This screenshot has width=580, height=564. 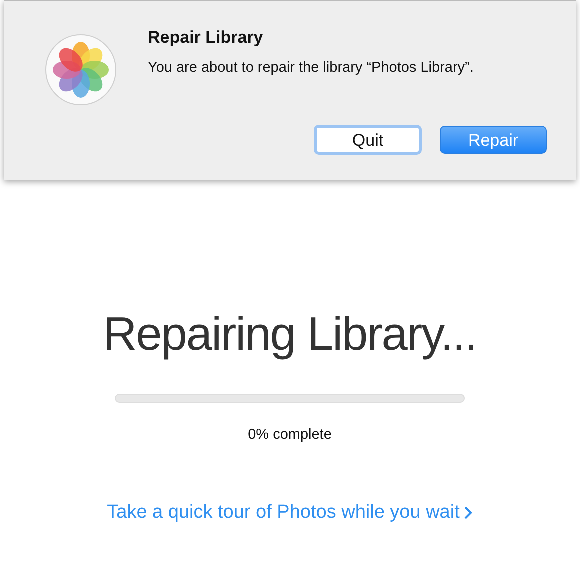 What do you see at coordinates (290, 435) in the screenshot?
I see `progress-status: 0% complete` at bounding box center [290, 435].